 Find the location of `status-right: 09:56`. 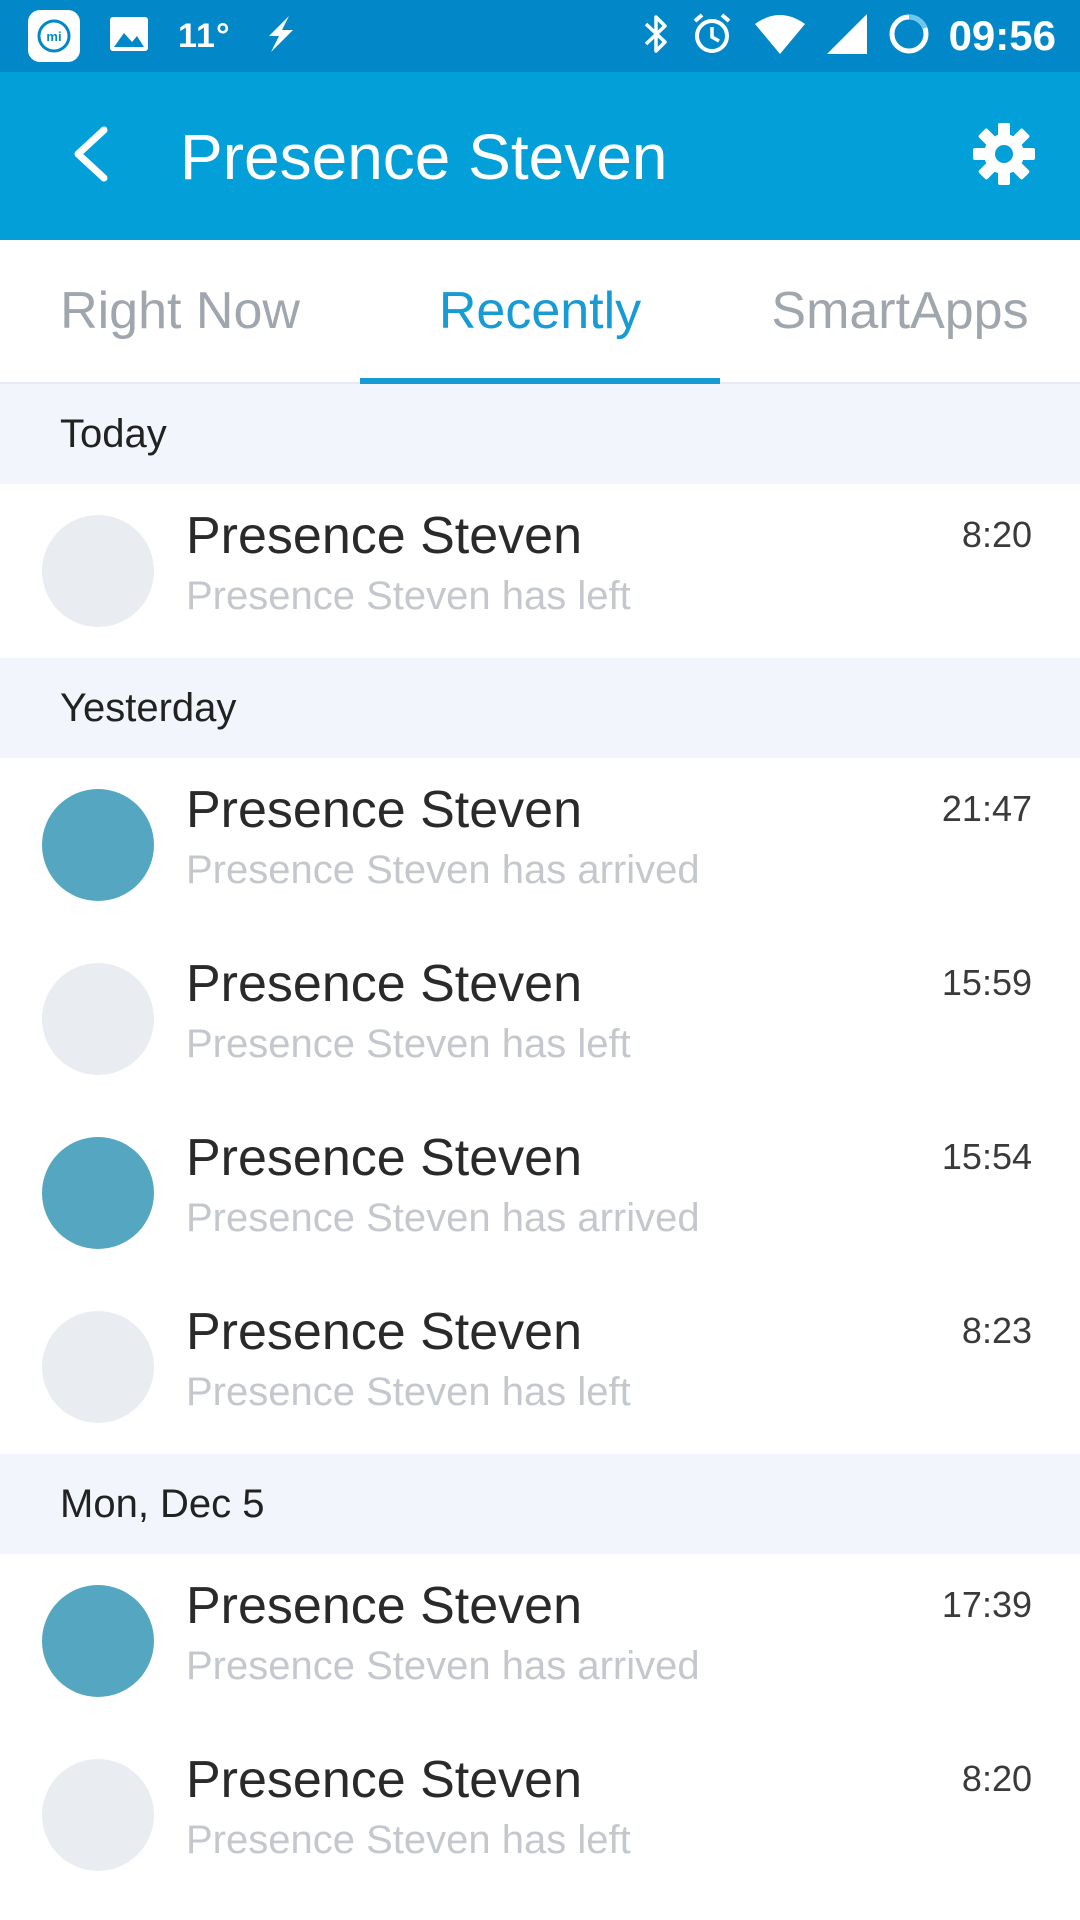

status-right: 09:56 is located at coordinates (848, 36).